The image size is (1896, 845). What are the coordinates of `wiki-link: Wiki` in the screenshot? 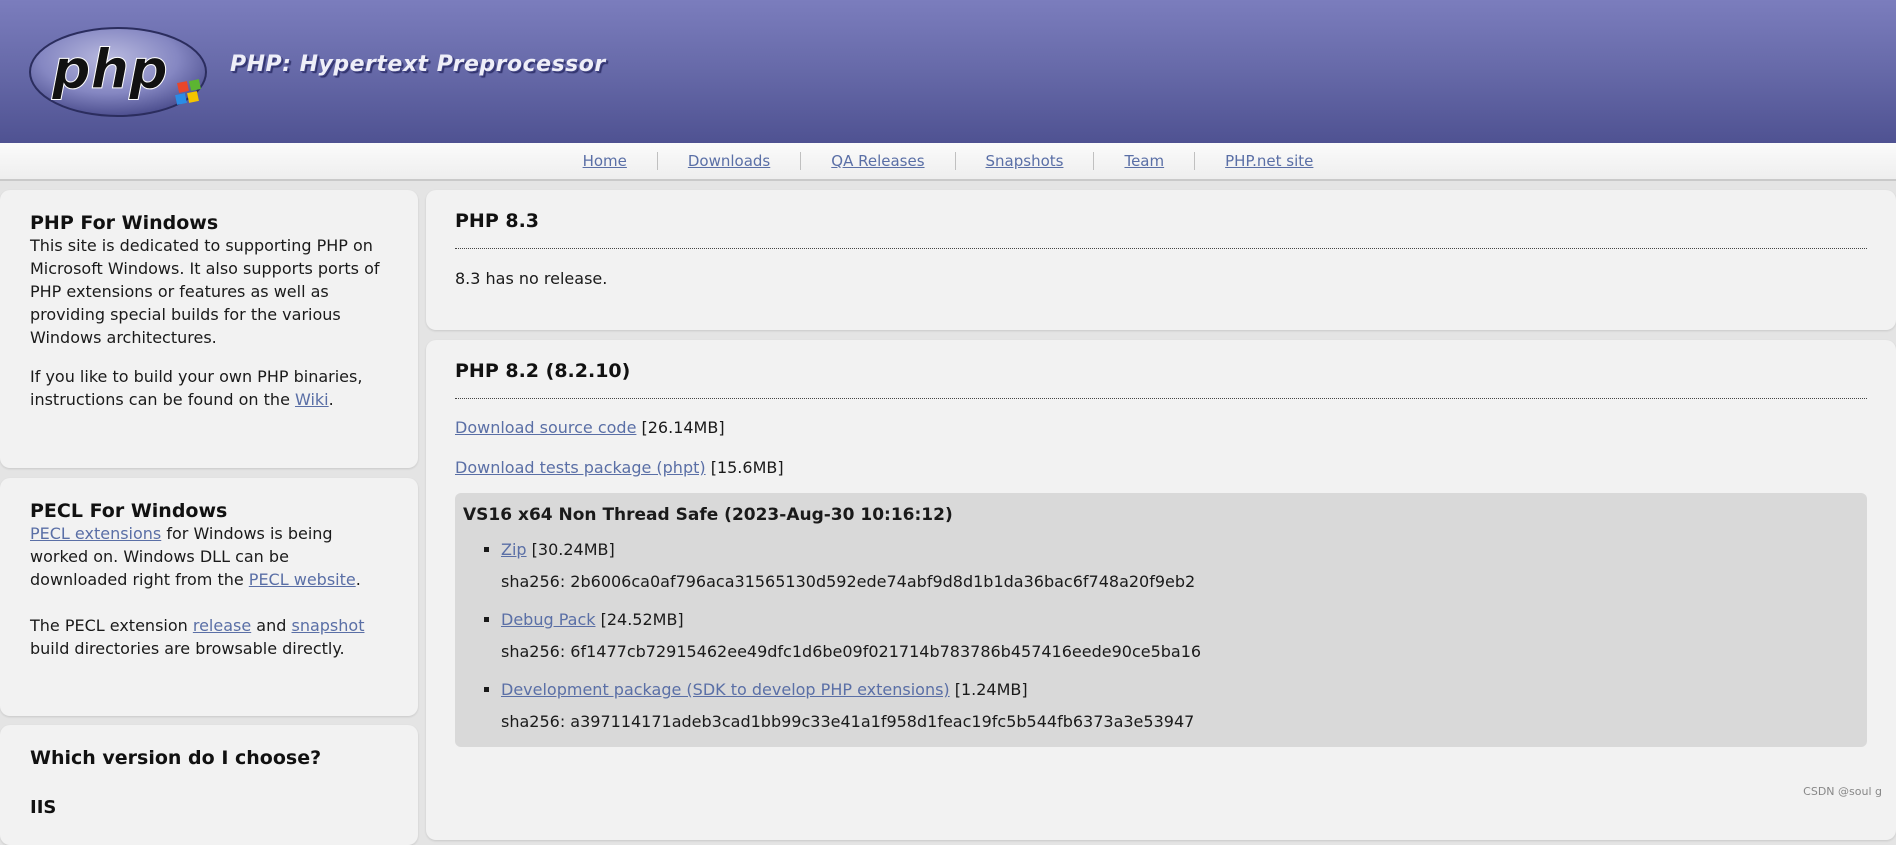 It's located at (312, 399).